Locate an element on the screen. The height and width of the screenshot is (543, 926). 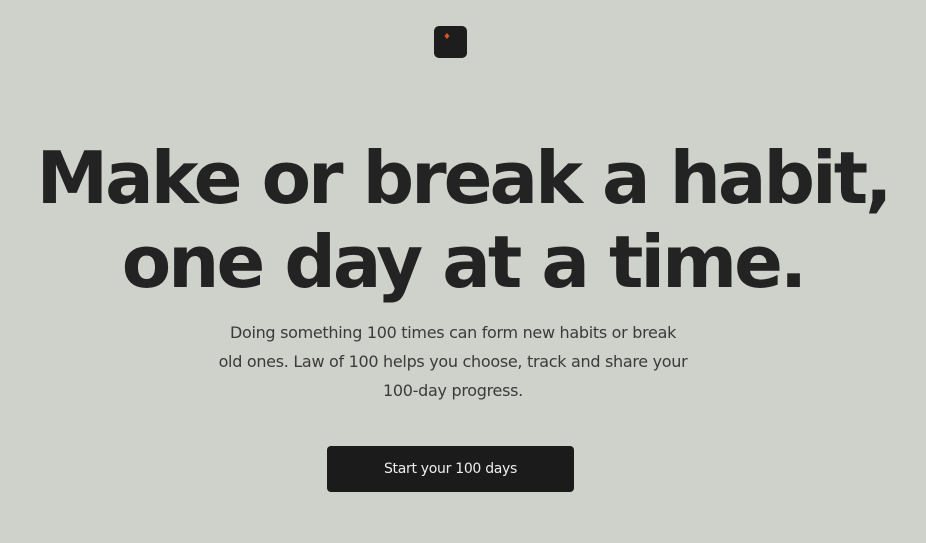
hero-headline-line-1: Make or break a habit, is located at coordinates (464, 178).